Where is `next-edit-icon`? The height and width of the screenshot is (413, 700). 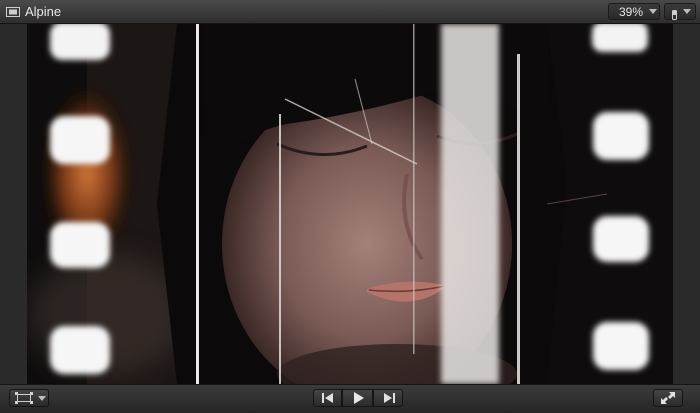
next-edit-icon is located at coordinates (389, 398).